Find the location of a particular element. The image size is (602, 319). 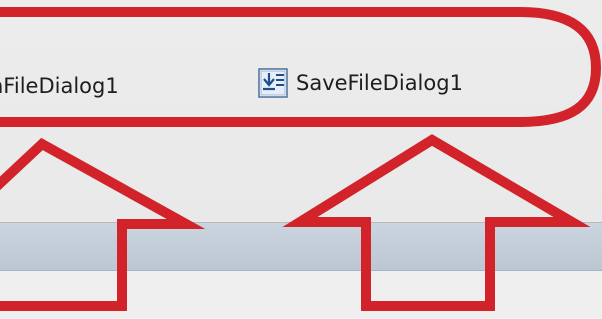

save-file-dialog-label: SaveFileDialog1 is located at coordinates (379, 83).